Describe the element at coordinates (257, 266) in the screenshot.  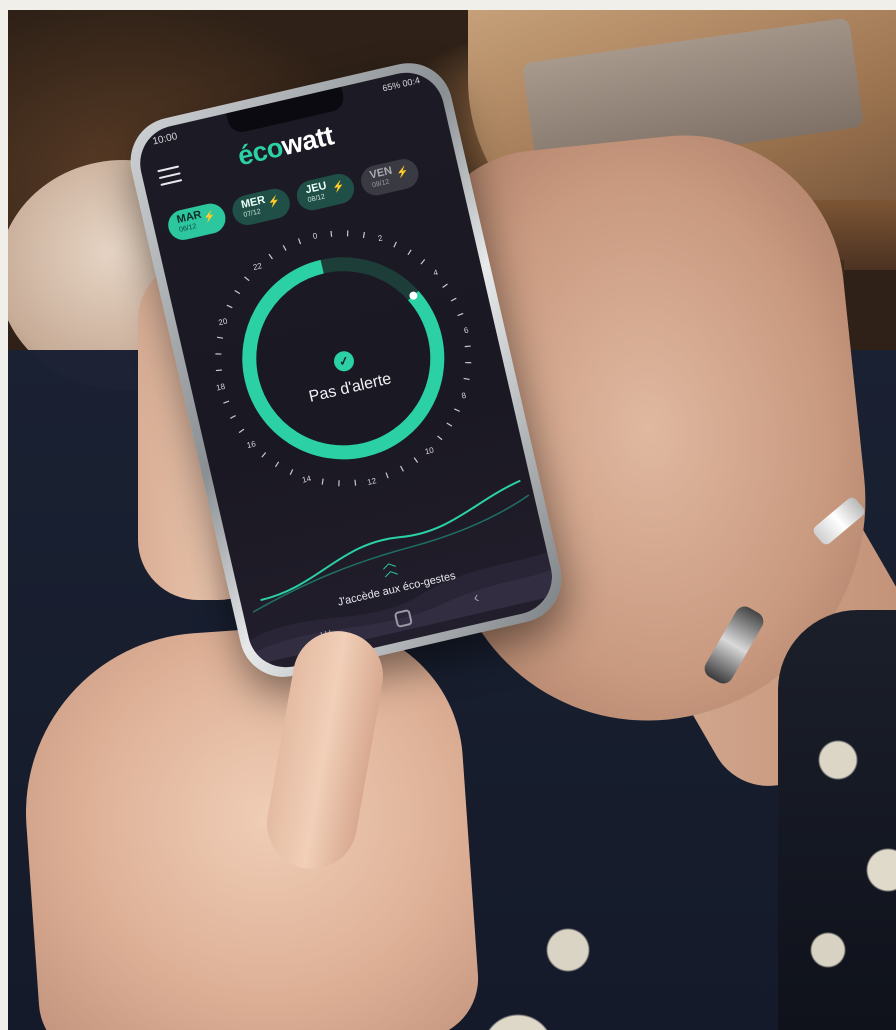
I see `dial-hour-label: 22` at that location.